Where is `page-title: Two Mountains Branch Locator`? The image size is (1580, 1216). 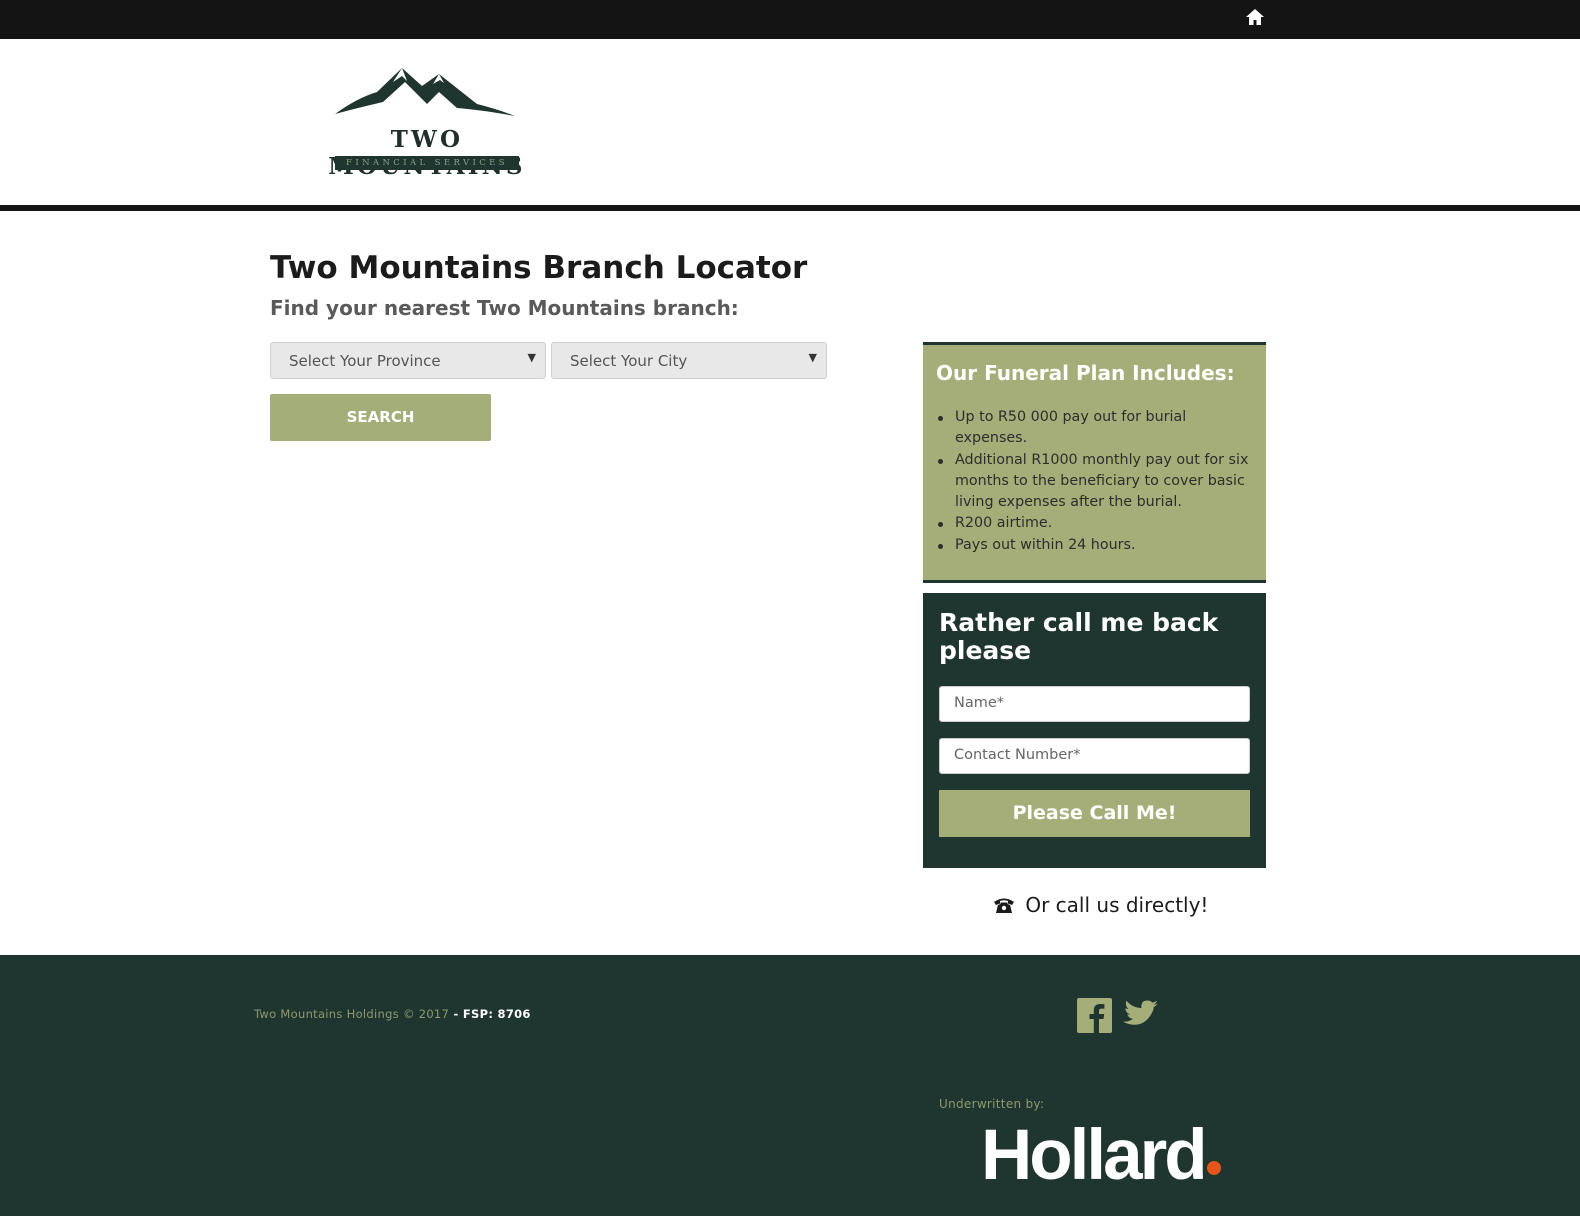
page-title: Two Mountains Branch Locator is located at coordinates (539, 268).